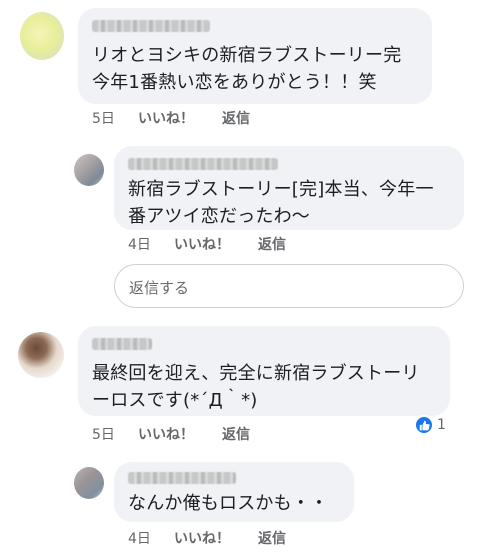  What do you see at coordinates (228, 503) in the screenshot?
I see `comment-text: なんか俺もロスかも・・` at bounding box center [228, 503].